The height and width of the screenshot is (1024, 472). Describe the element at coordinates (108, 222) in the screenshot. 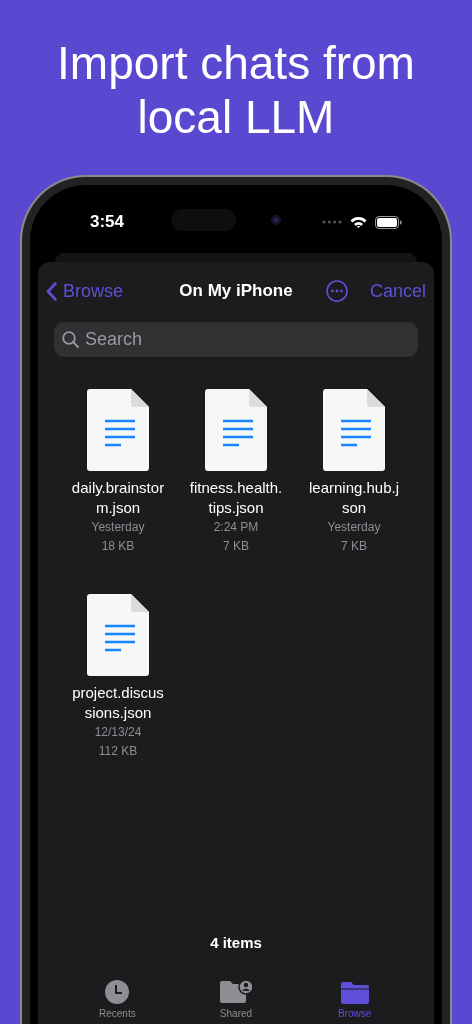

I see `status-time: 3:54` at that location.